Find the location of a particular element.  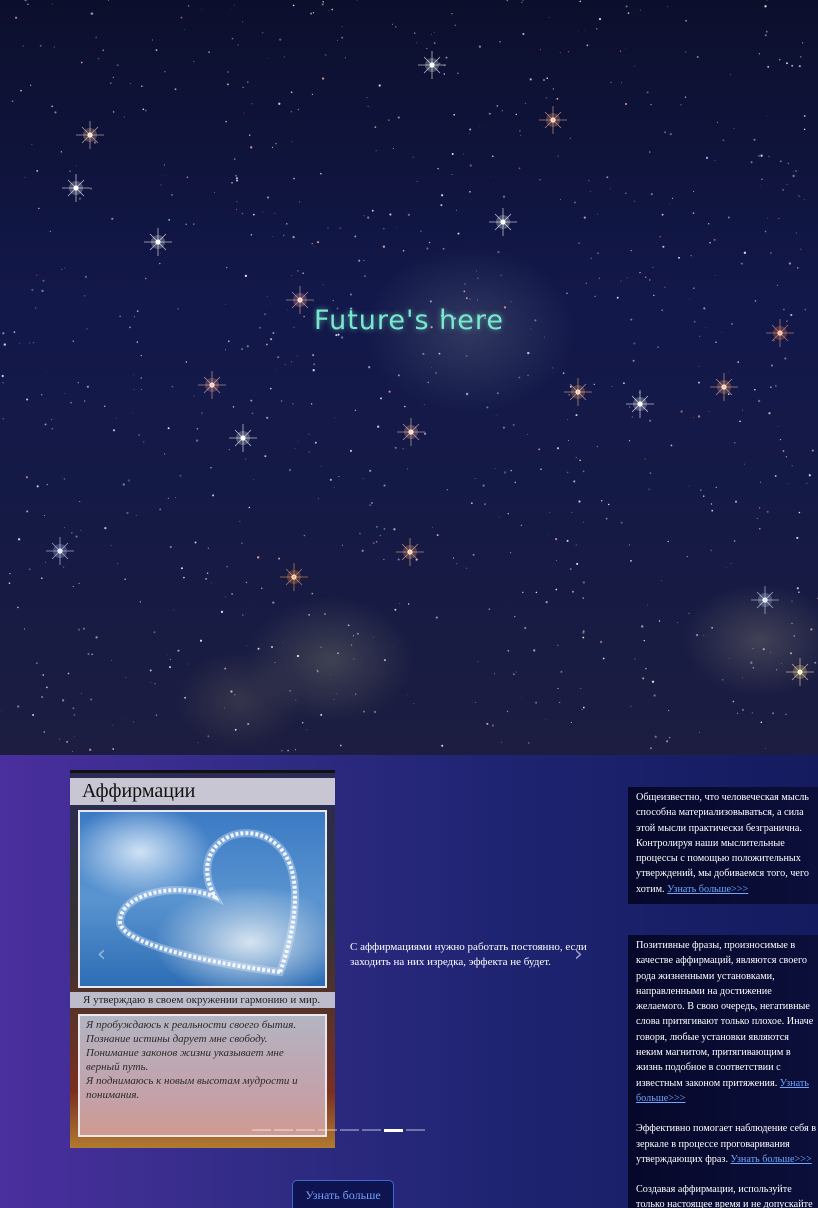

chevron-left-icon: ‹ is located at coordinates (101, 955).